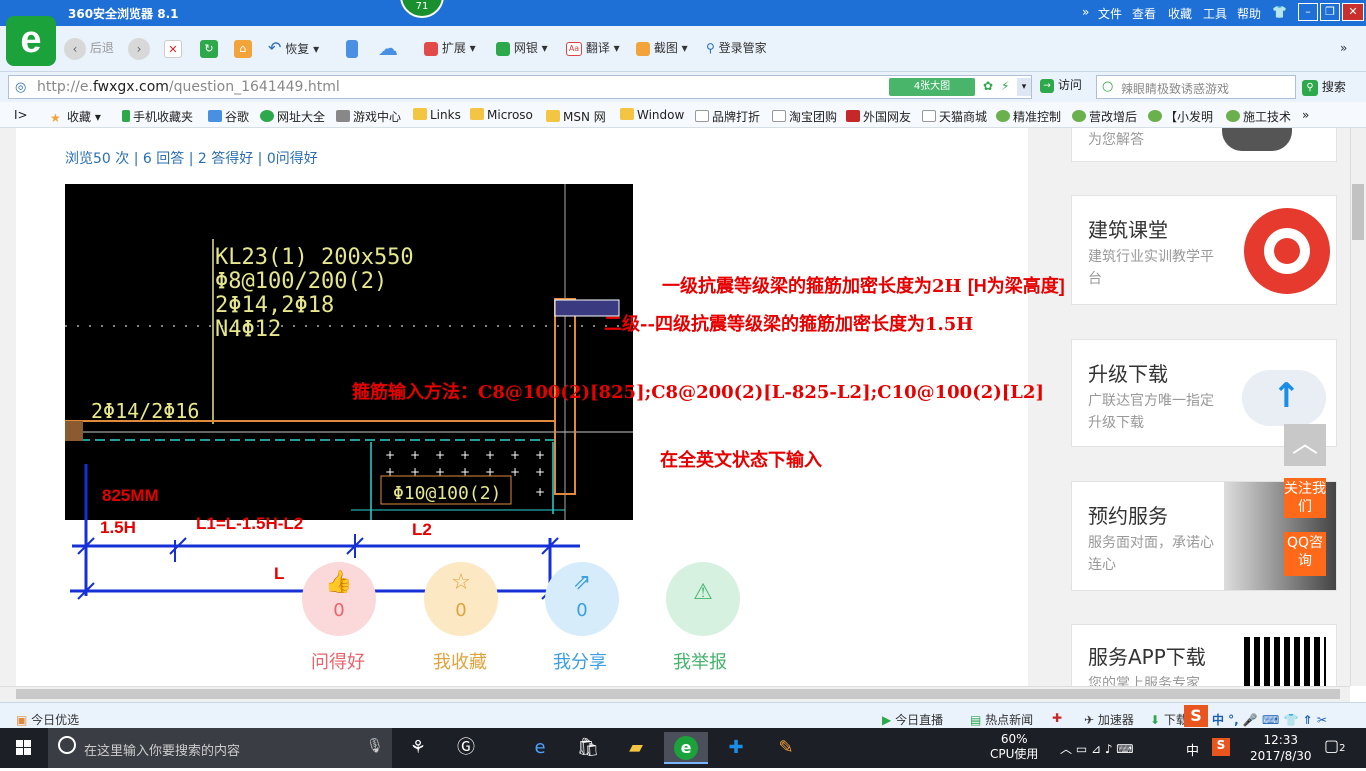  What do you see at coordinates (636, 748) in the screenshot?
I see `file-explorer-icon: ▰` at bounding box center [636, 748].